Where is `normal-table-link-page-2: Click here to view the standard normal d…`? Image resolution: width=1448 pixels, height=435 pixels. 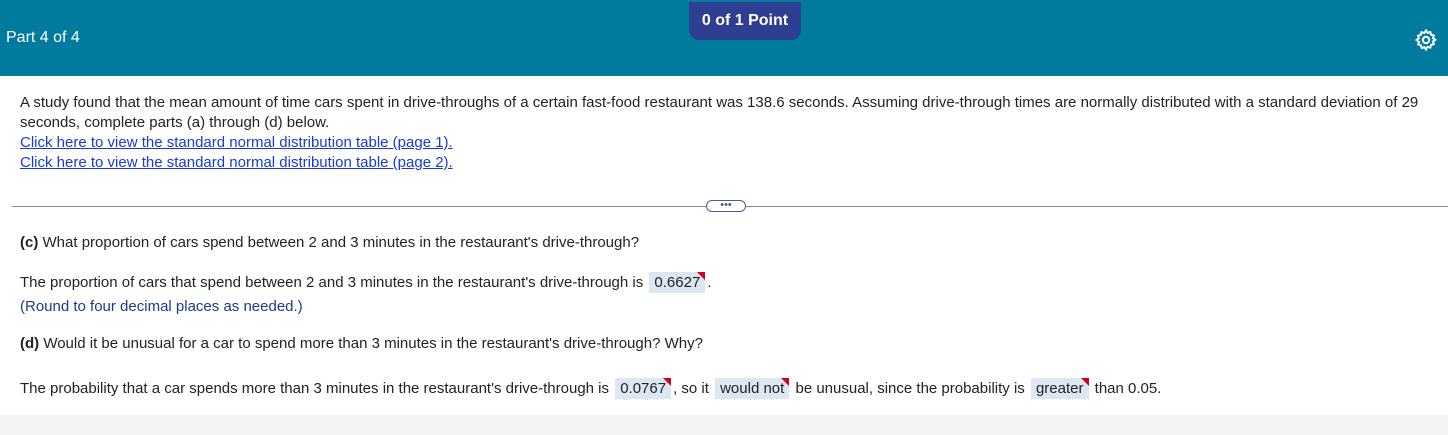
normal-table-link-page-2: Click here to view the standard normal d… is located at coordinates (725, 163).